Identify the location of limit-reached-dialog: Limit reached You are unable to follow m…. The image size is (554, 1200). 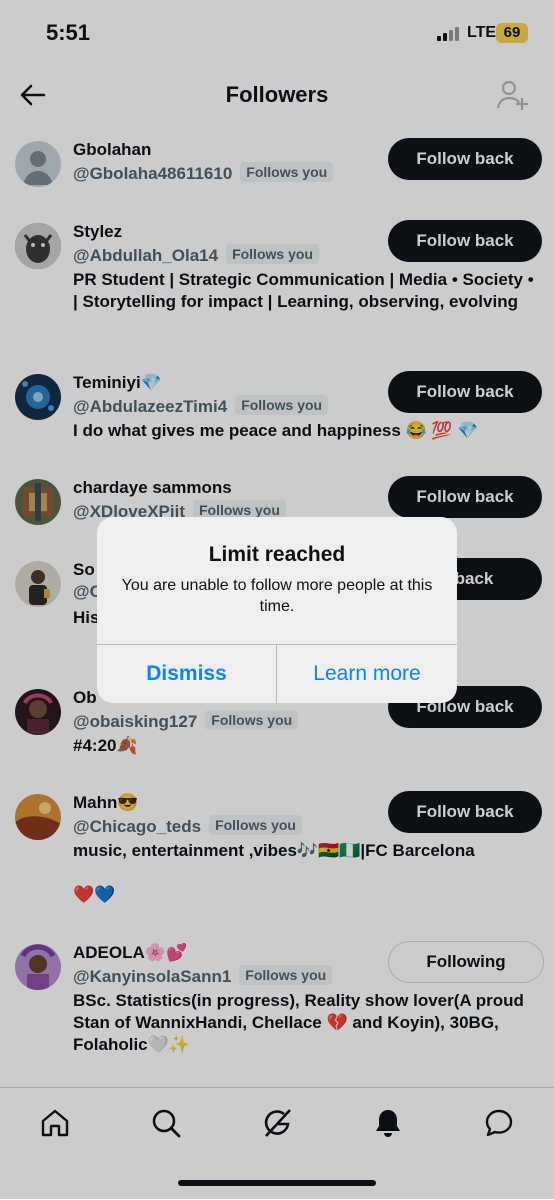
(277, 610).